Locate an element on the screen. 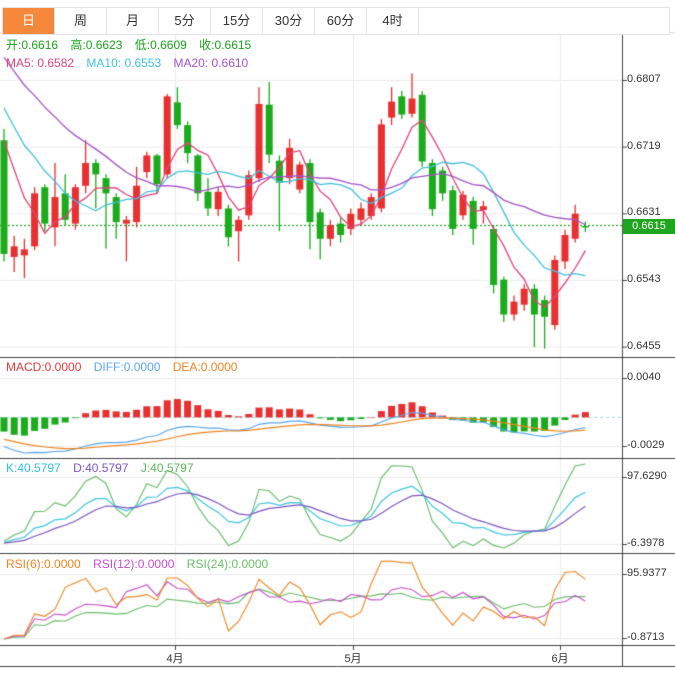  macd-axis-tick-2: -0.0029 is located at coordinates (646, 445).